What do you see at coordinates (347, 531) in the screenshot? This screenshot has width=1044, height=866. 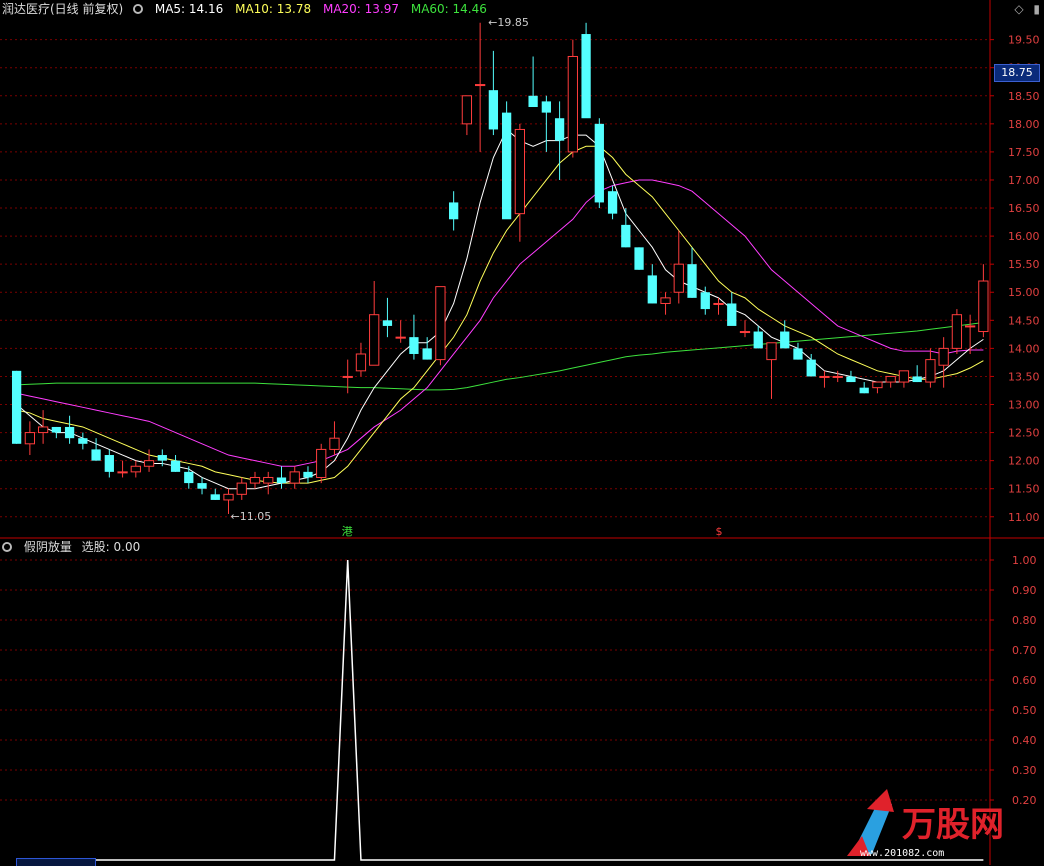 I see `marker-label: 港` at bounding box center [347, 531].